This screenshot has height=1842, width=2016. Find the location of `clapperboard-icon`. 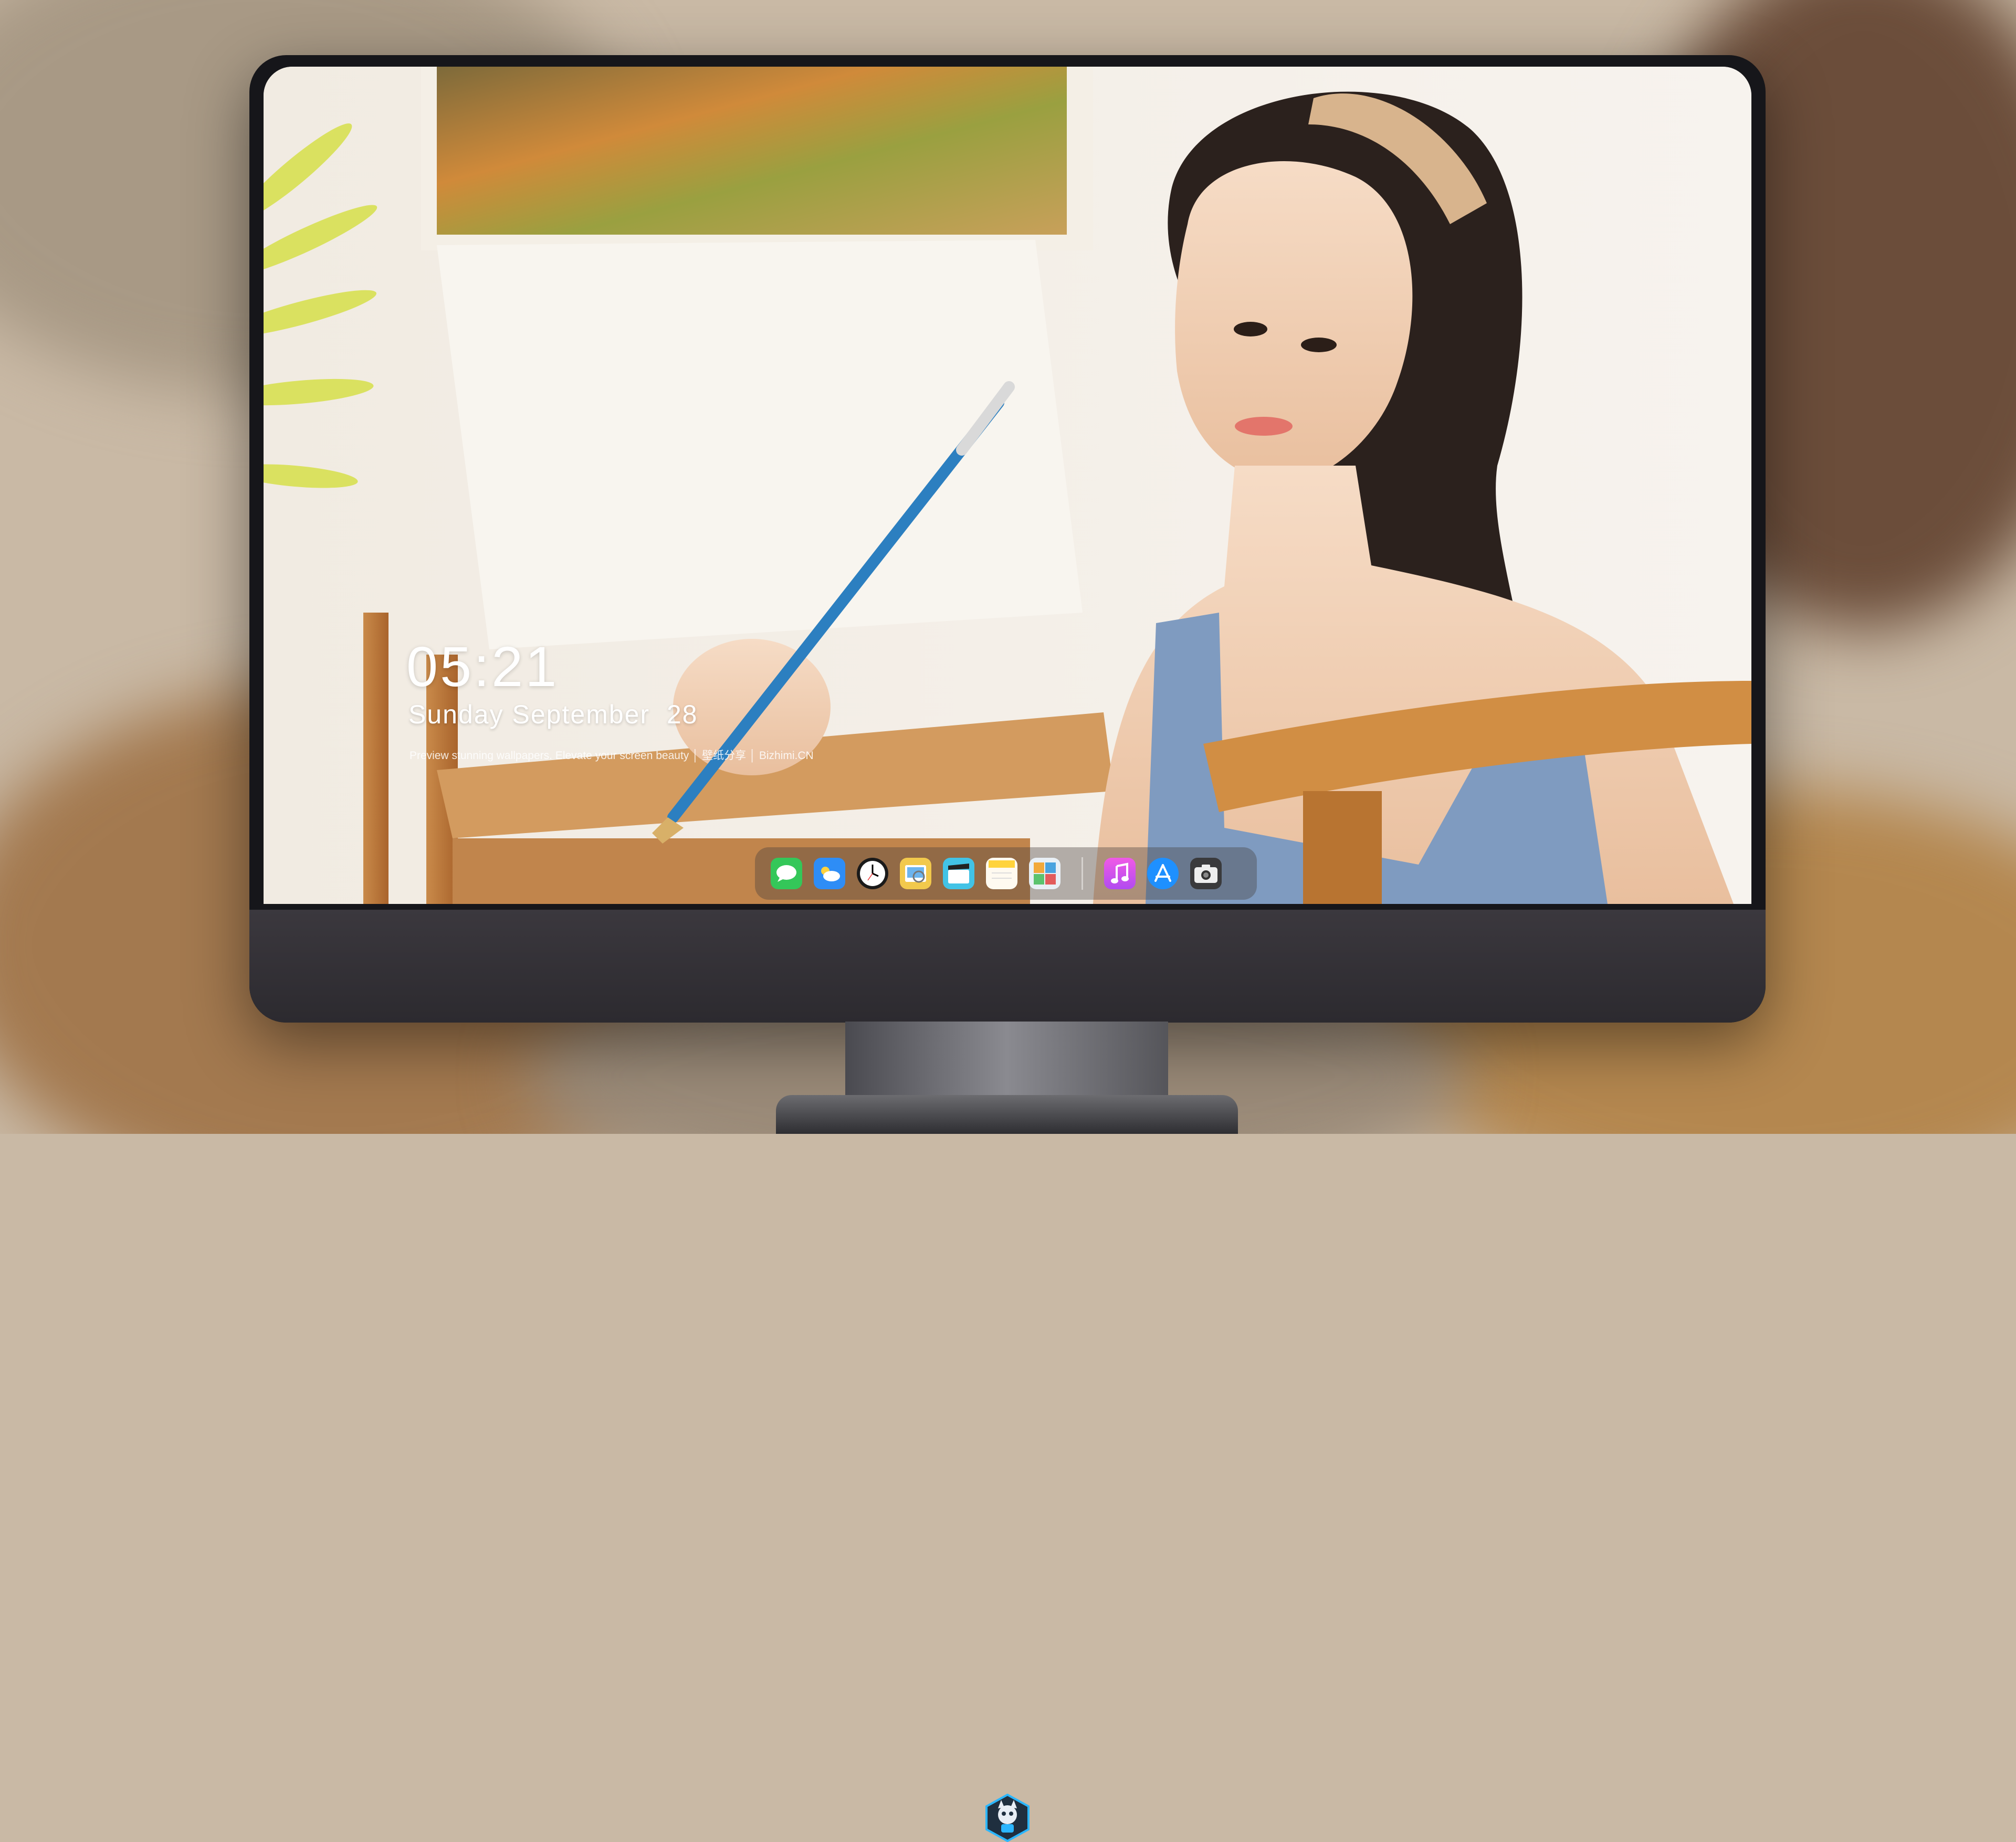

clapperboard-icon is located at coordinates (958, 873).